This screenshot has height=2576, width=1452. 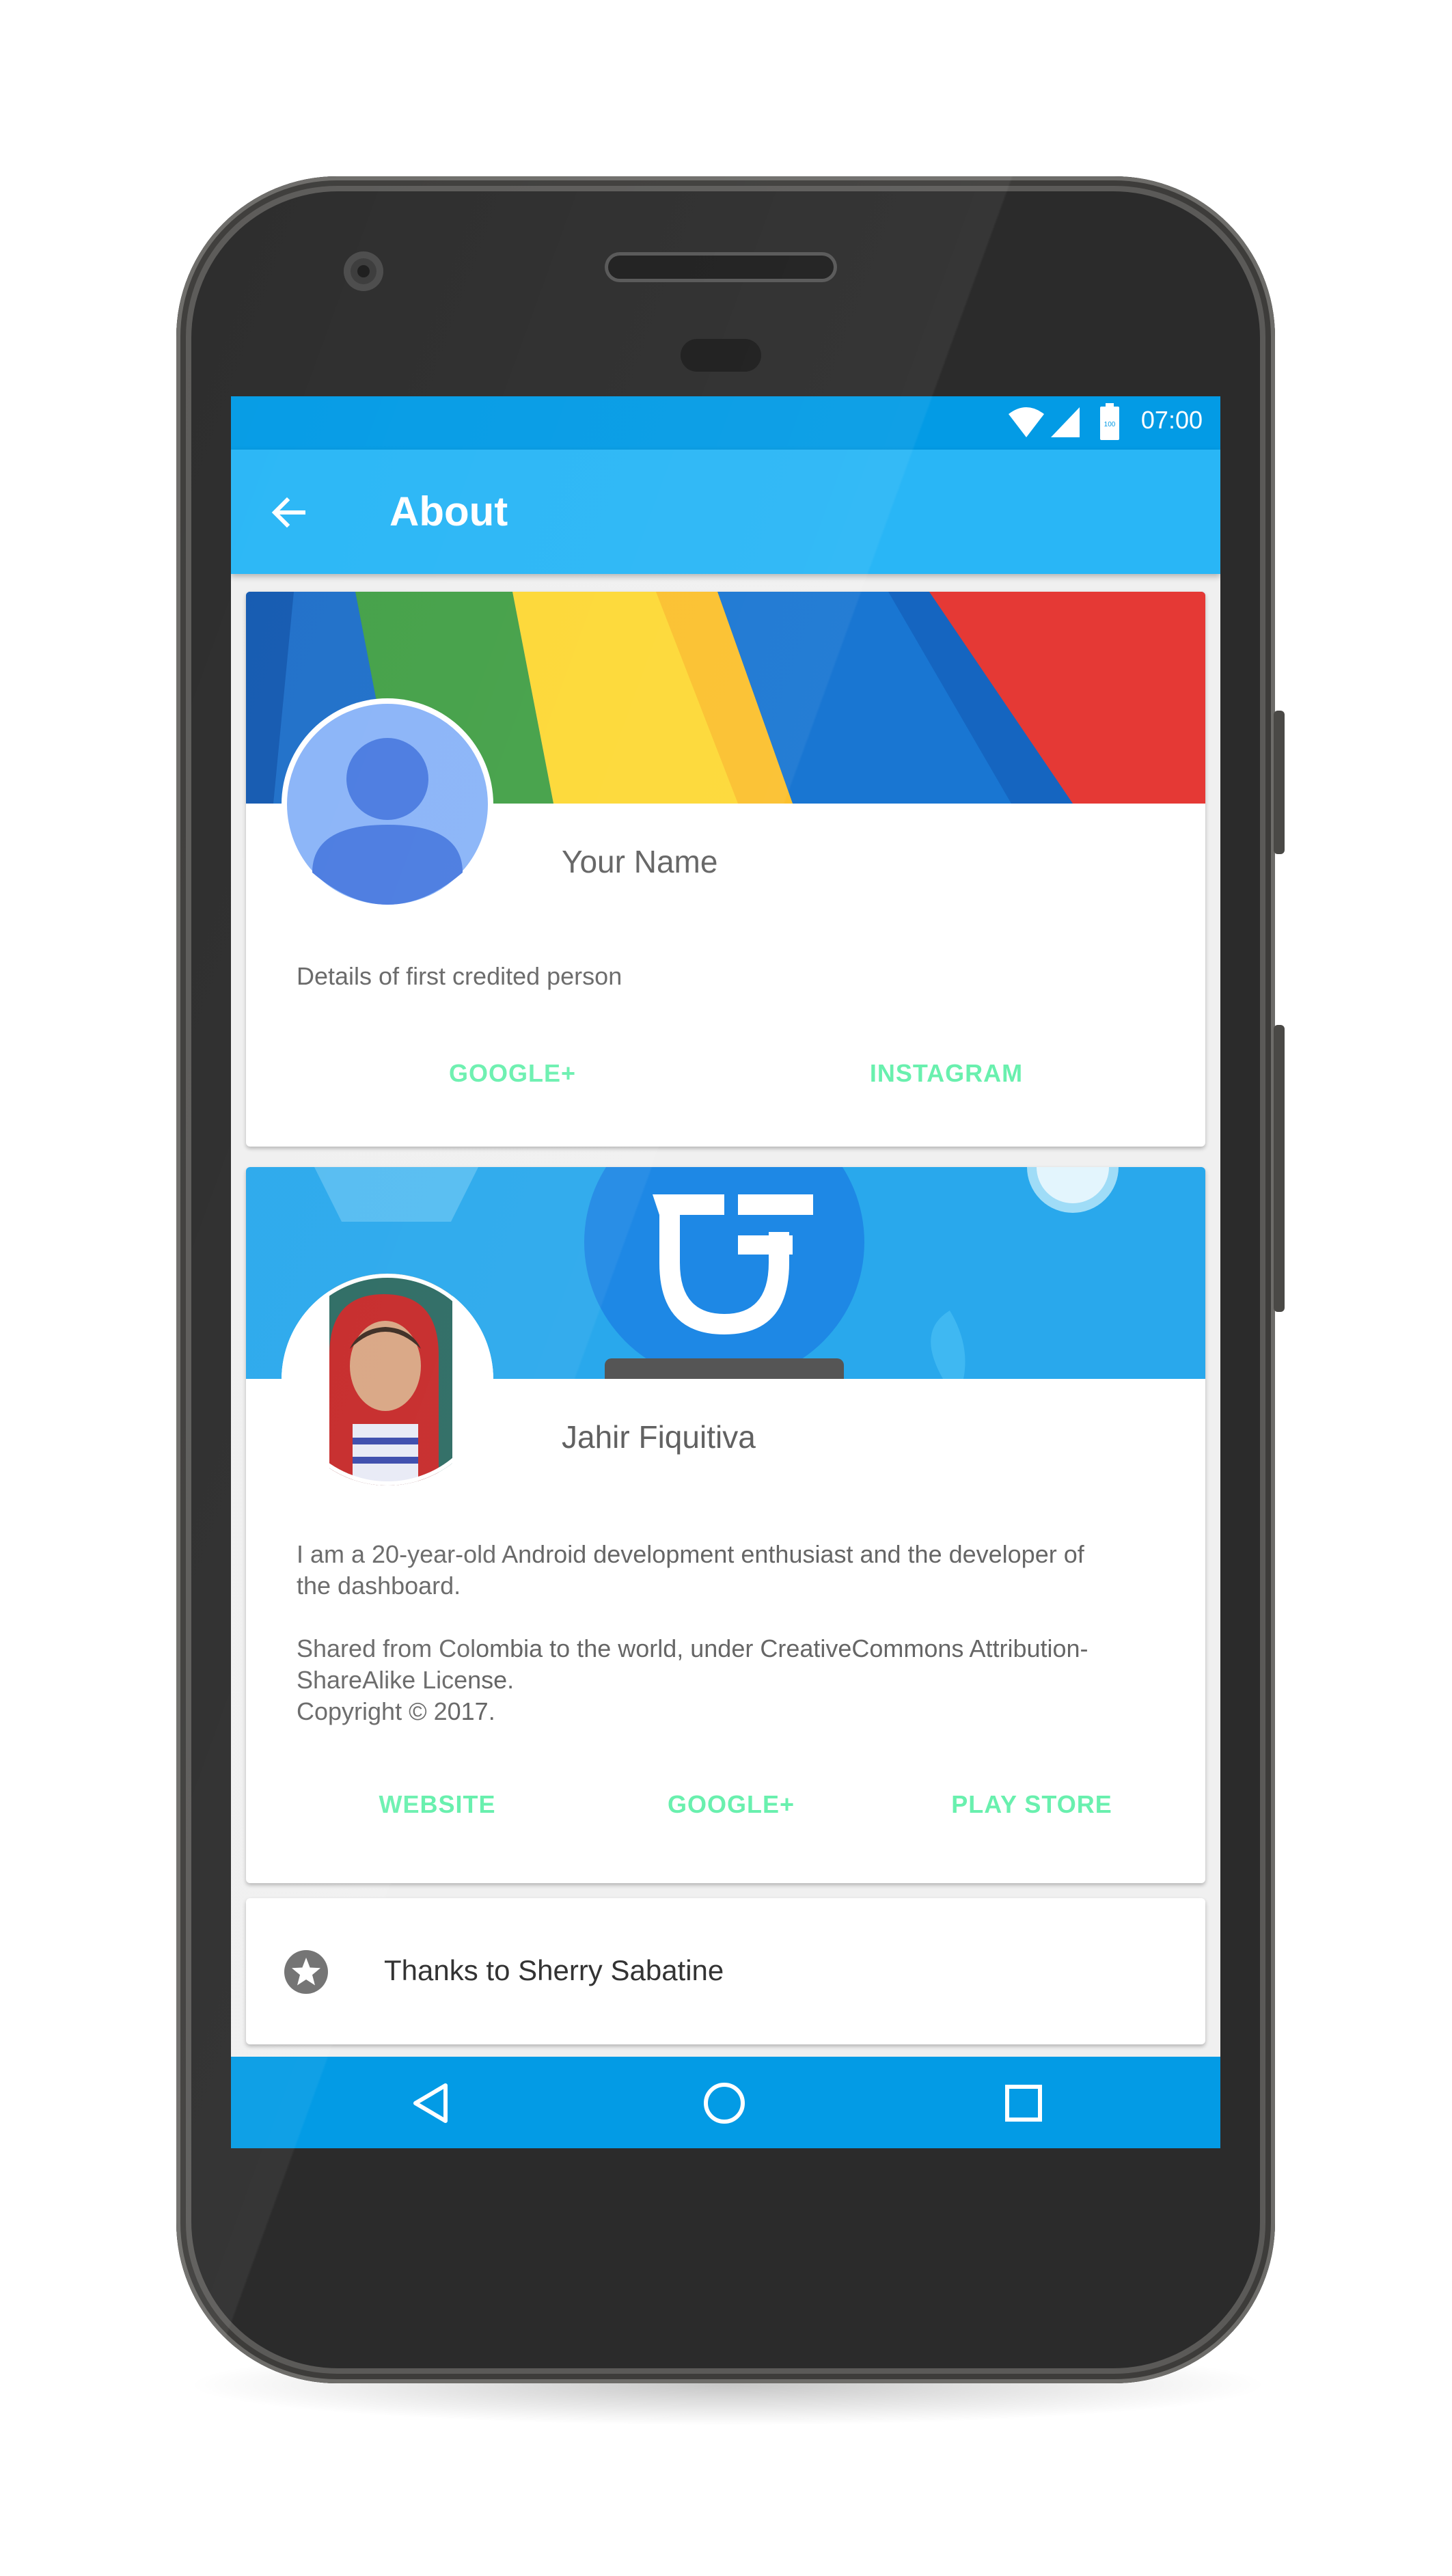 What do you see at coordinates (721, 267) in the screenshot?
I see `earpiece-speaker` at bounding box center [721, 267].